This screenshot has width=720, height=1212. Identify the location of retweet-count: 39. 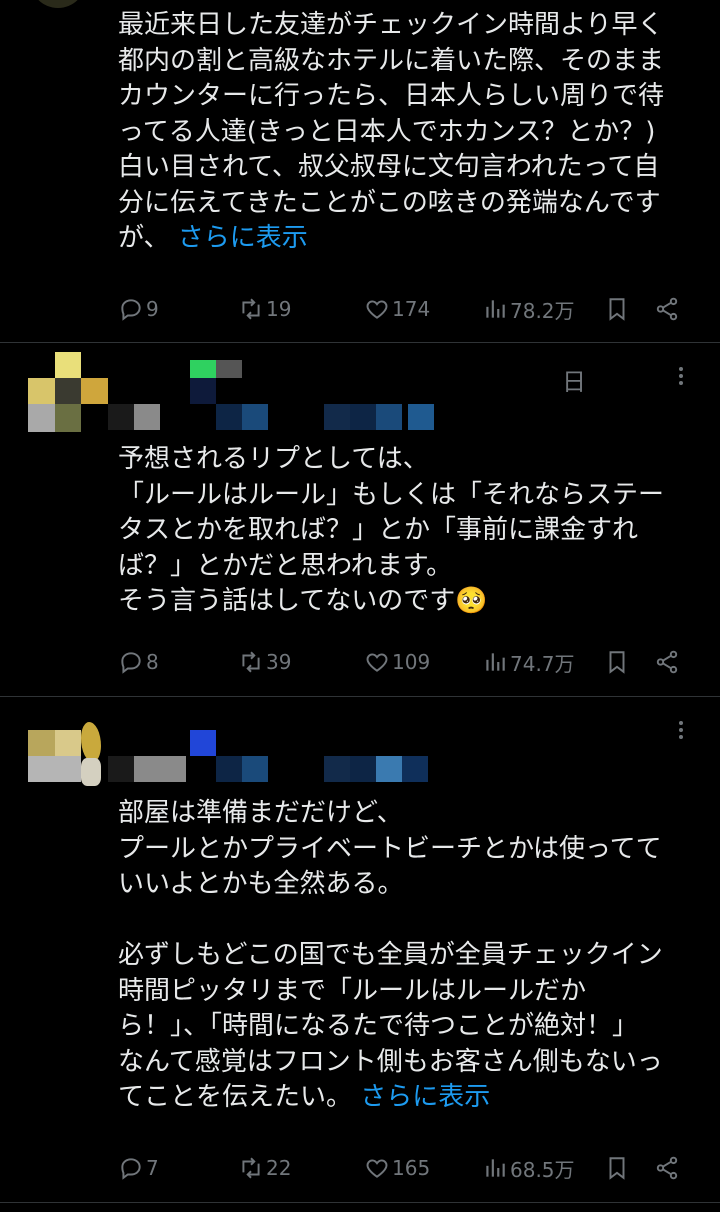
(279, 662).